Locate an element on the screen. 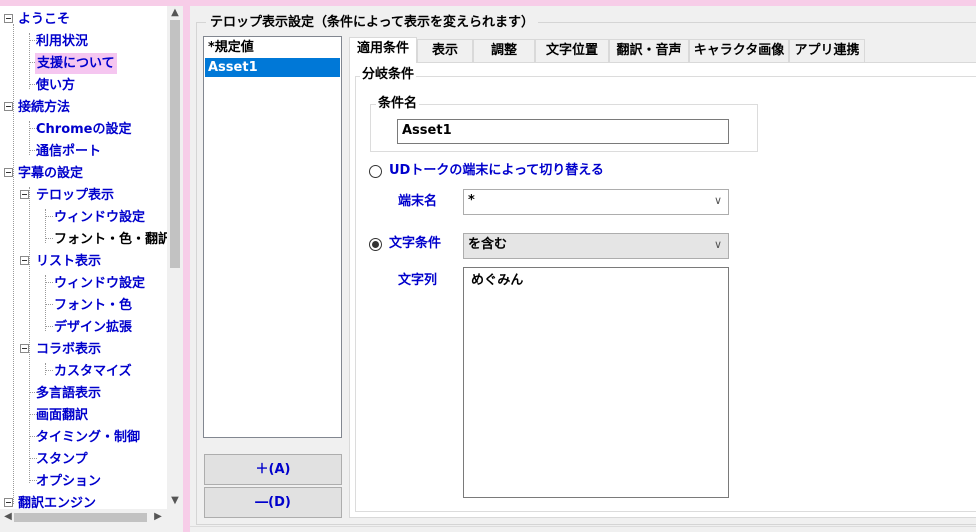  match-mode-value: を含む is located at coordinates (488, 244).